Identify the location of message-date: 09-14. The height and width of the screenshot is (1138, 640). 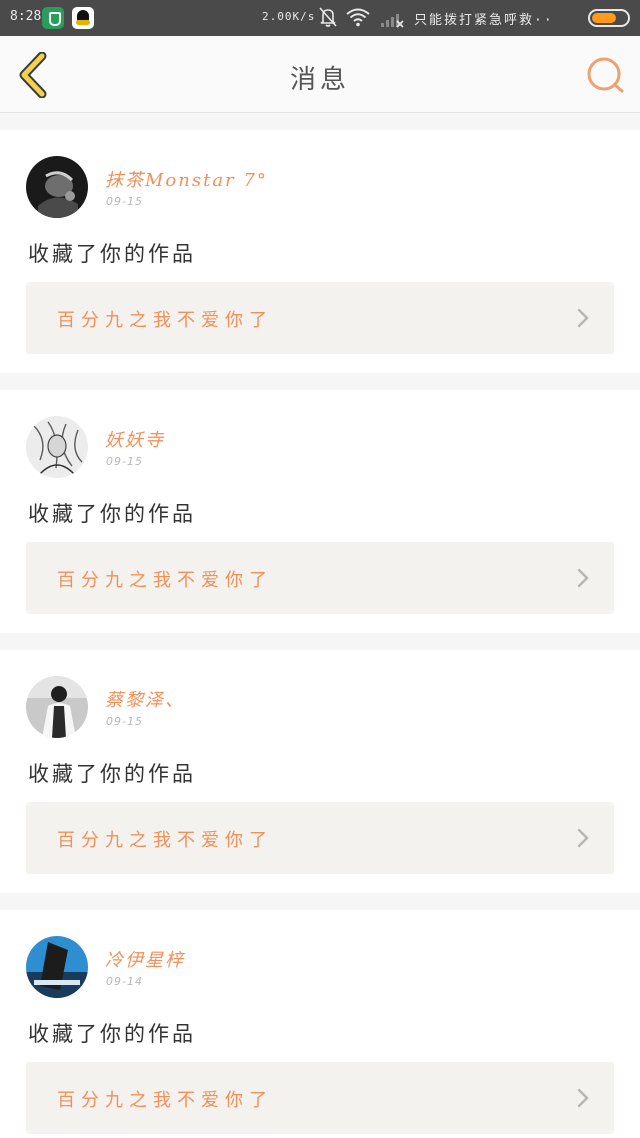
(124, 981).